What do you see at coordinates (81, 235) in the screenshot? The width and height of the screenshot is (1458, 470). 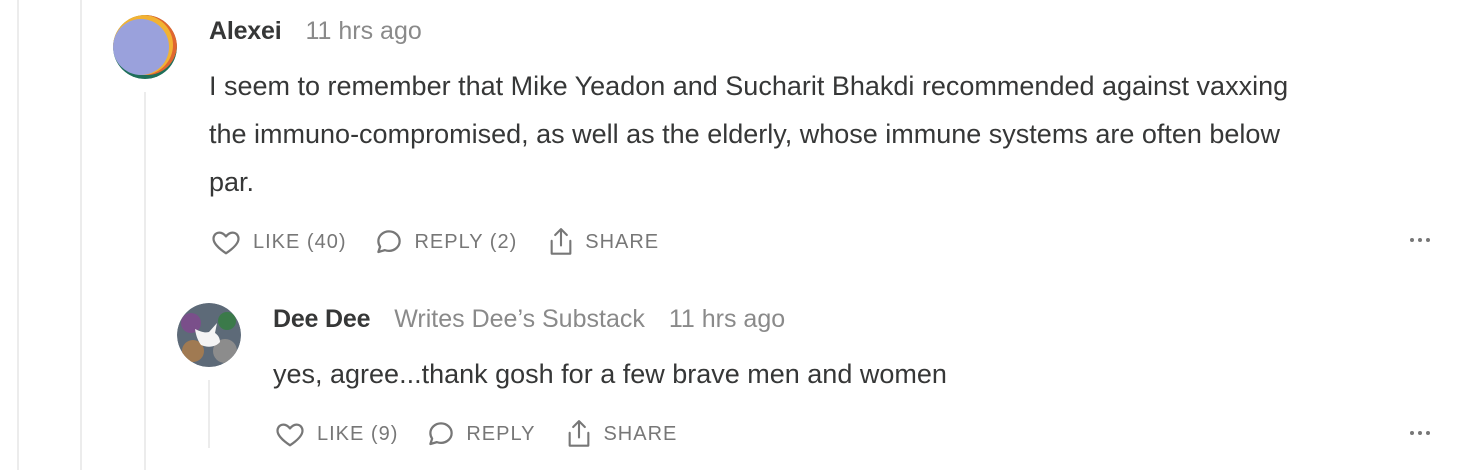 I see `parent-thread-line` at bounding box center [81, 235].